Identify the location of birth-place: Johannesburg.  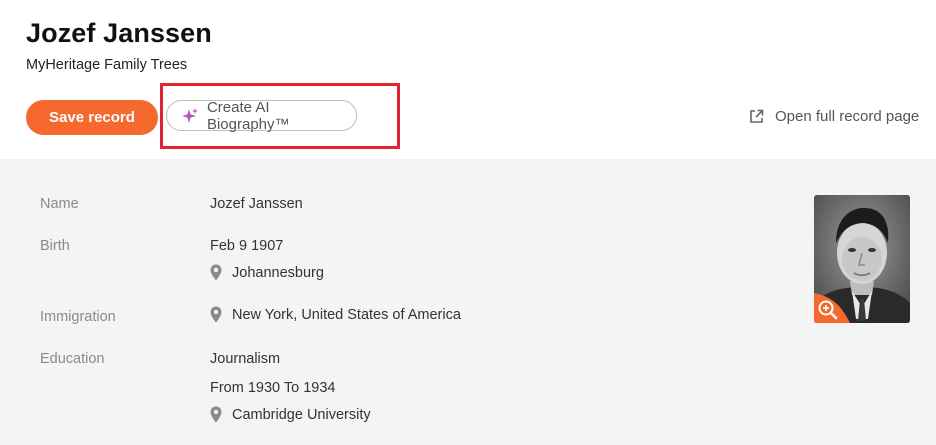
(267, 272).